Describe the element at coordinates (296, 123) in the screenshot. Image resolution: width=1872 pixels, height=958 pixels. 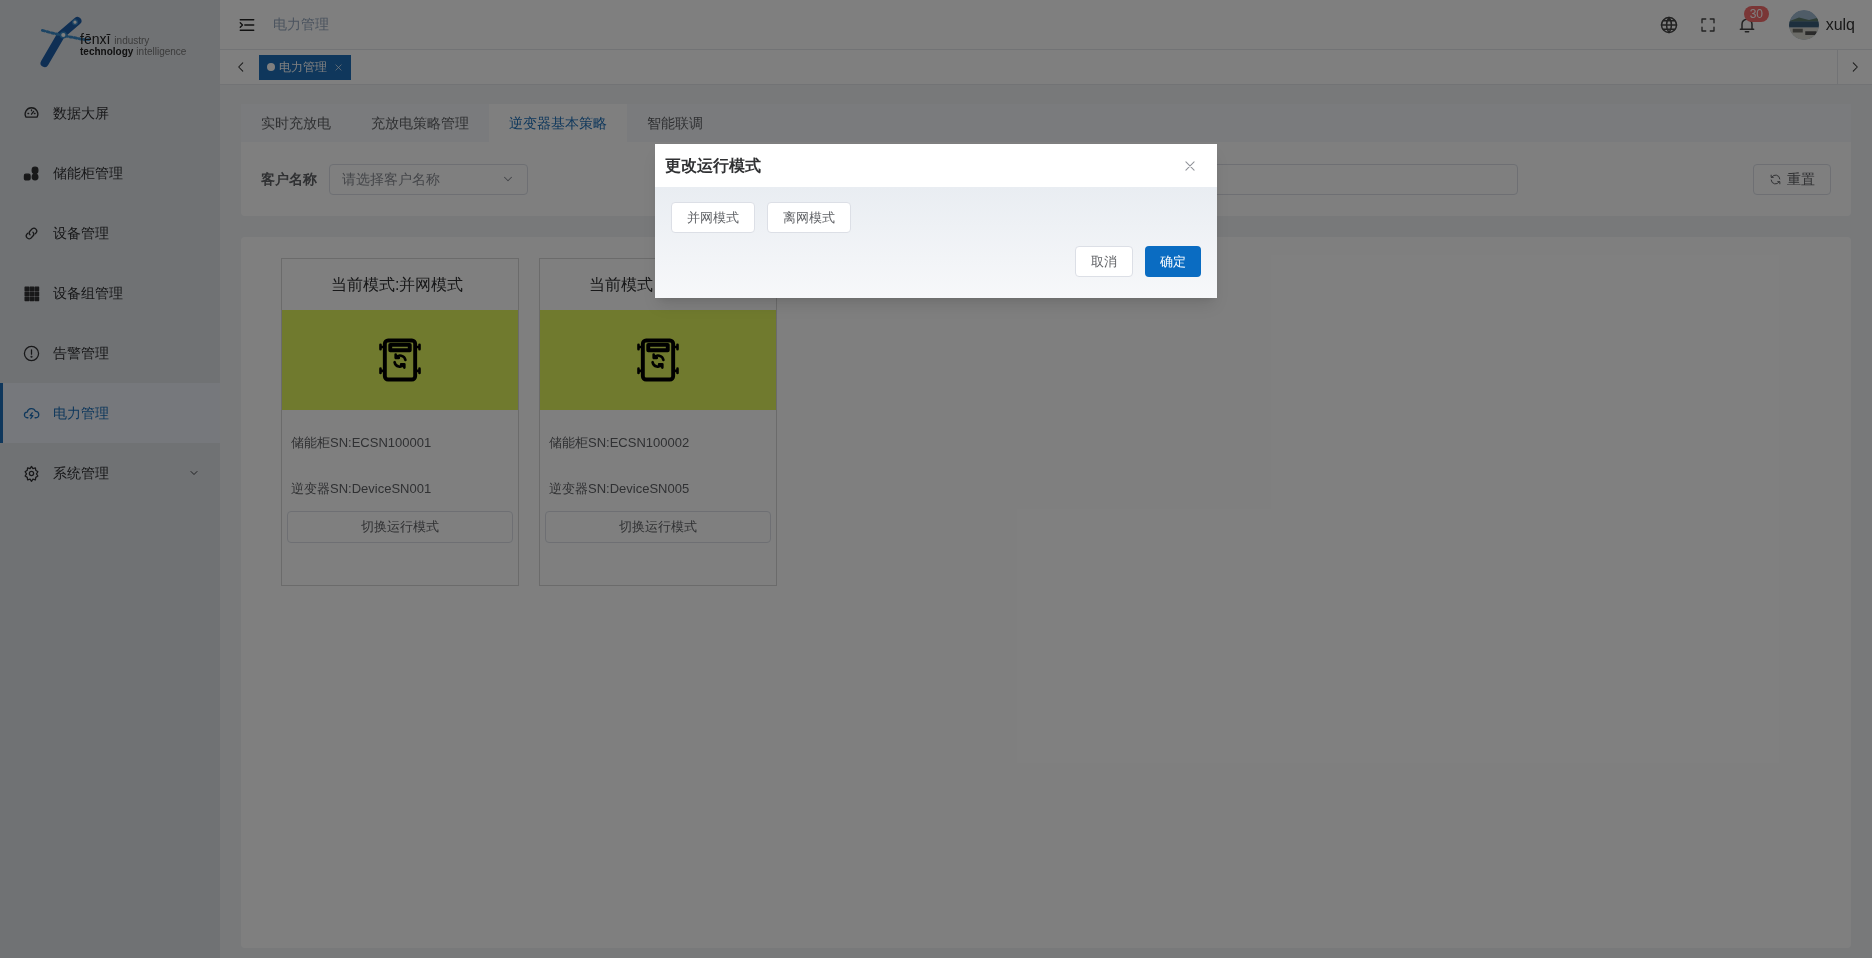
I see `tab: 实时充放电` at that location.